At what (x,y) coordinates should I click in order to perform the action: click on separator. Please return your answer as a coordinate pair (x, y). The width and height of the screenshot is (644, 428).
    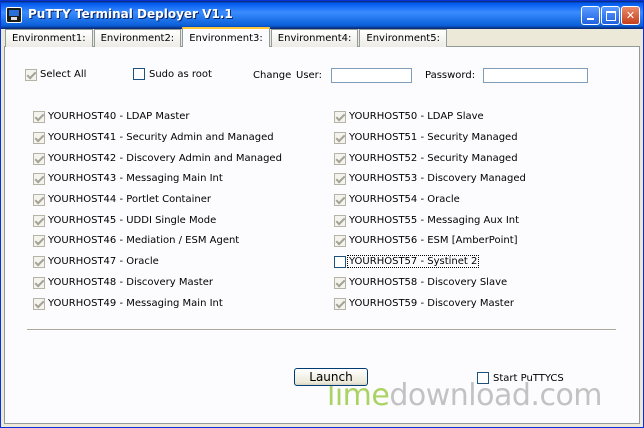
    Looking at the image, I should click on (321, 330).